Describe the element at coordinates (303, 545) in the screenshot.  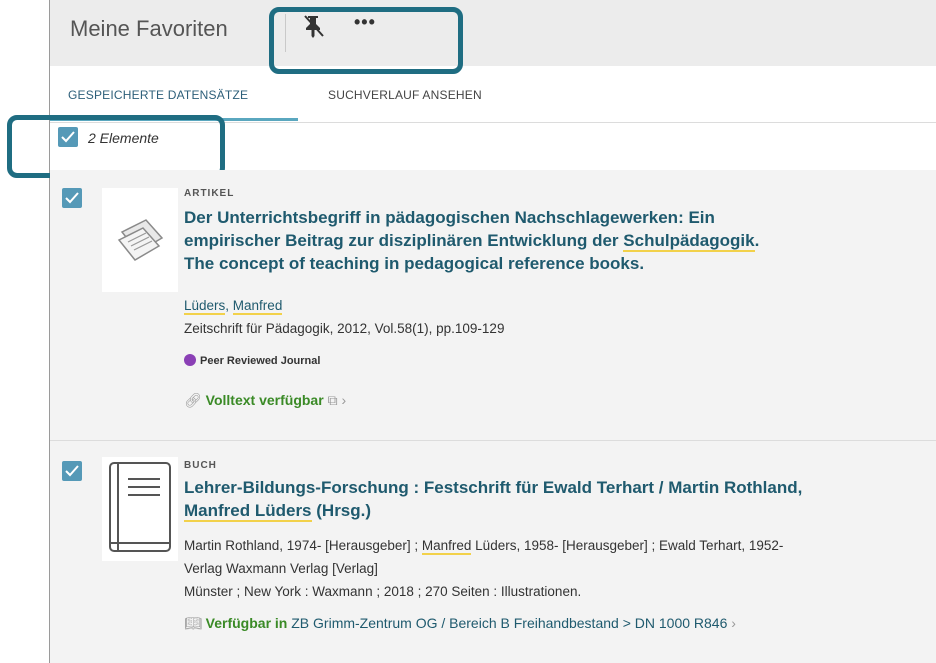
I see `contrib-text: Martin Rothland, 1974- [Herausgeber] ;` at that location.